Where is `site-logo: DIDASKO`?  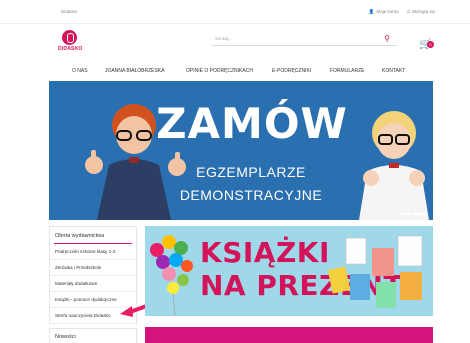
site-logo: DIDASKO is located at coordinates (70, 42).